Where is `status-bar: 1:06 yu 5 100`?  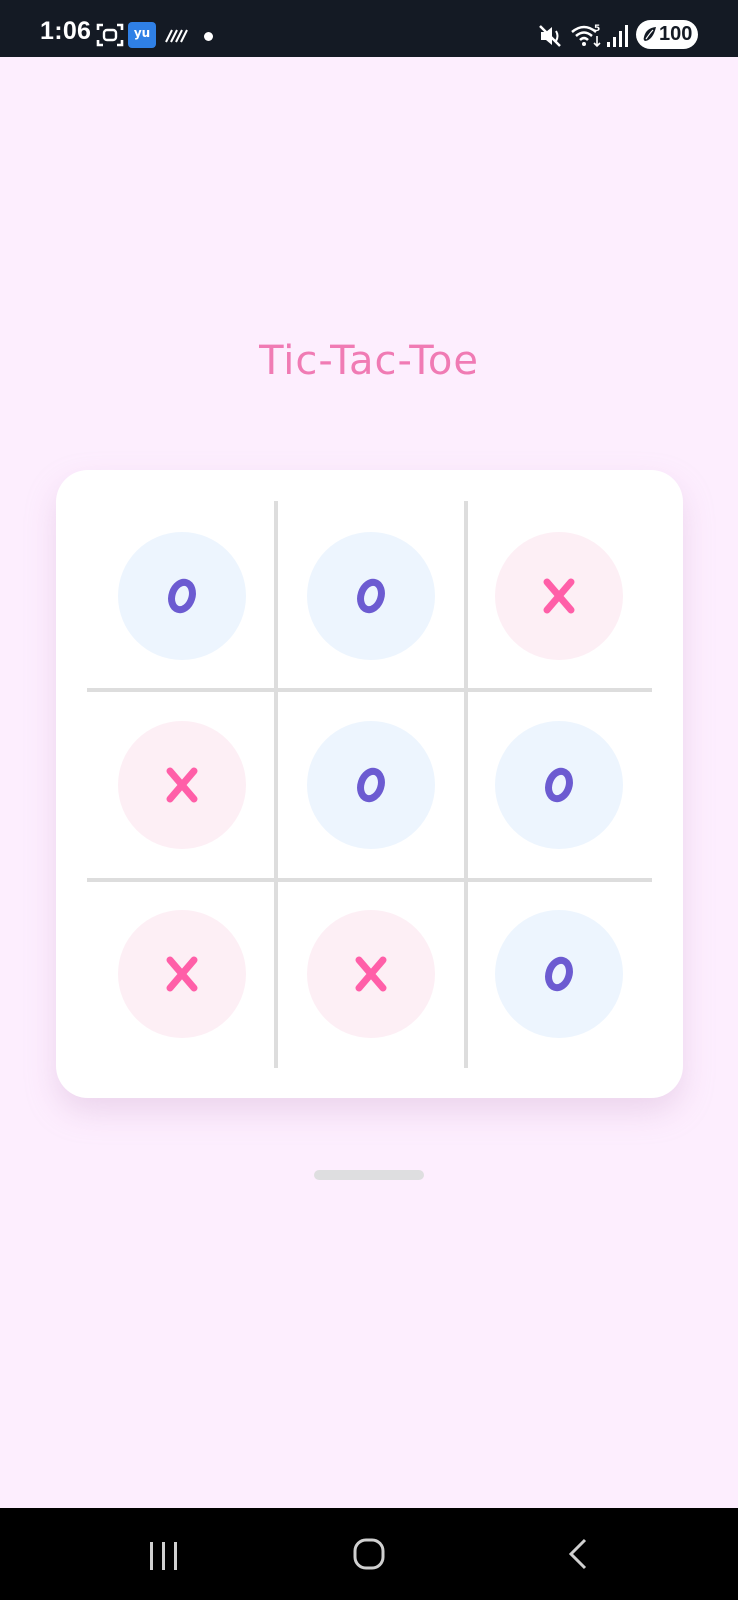
status-bar: 1:06 yu 5 100 is located at coordinates (369, 28).